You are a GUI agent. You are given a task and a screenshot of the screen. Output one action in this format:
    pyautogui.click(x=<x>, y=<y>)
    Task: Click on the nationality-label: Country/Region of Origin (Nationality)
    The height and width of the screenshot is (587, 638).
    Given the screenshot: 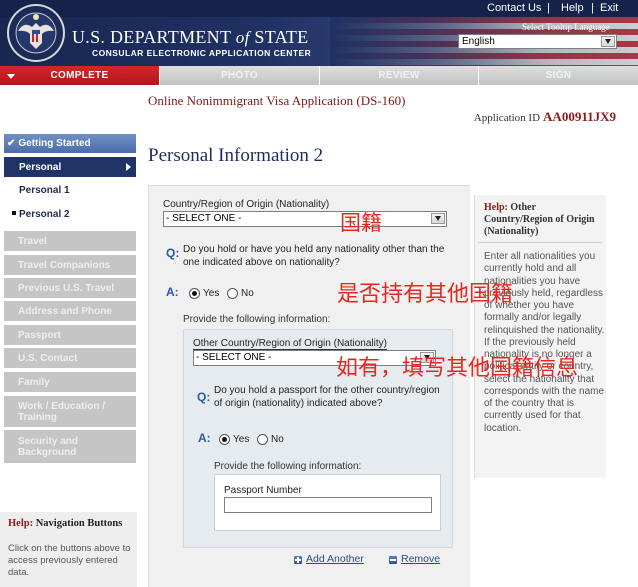 What is the action you would take?
    pyautogui.click(x=246, y=204)
    